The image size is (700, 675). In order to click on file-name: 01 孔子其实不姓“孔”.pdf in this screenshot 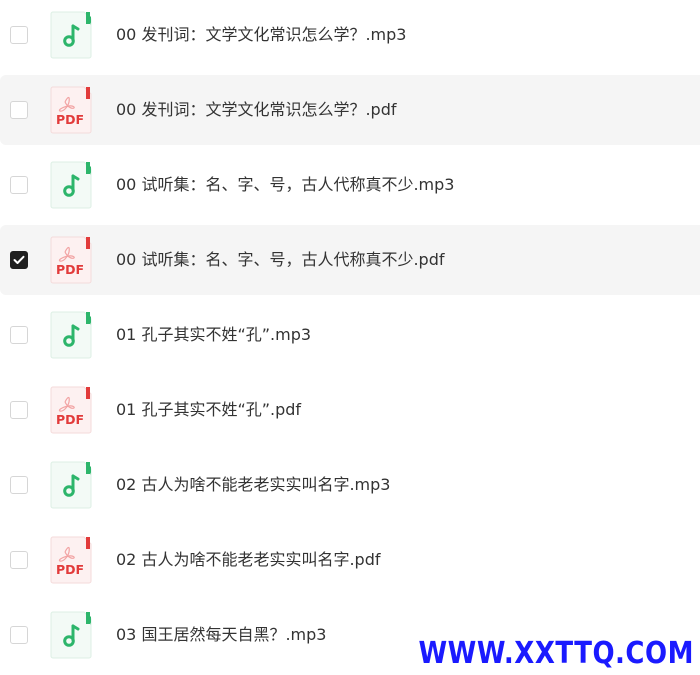, I will do `click(208, 410)`.